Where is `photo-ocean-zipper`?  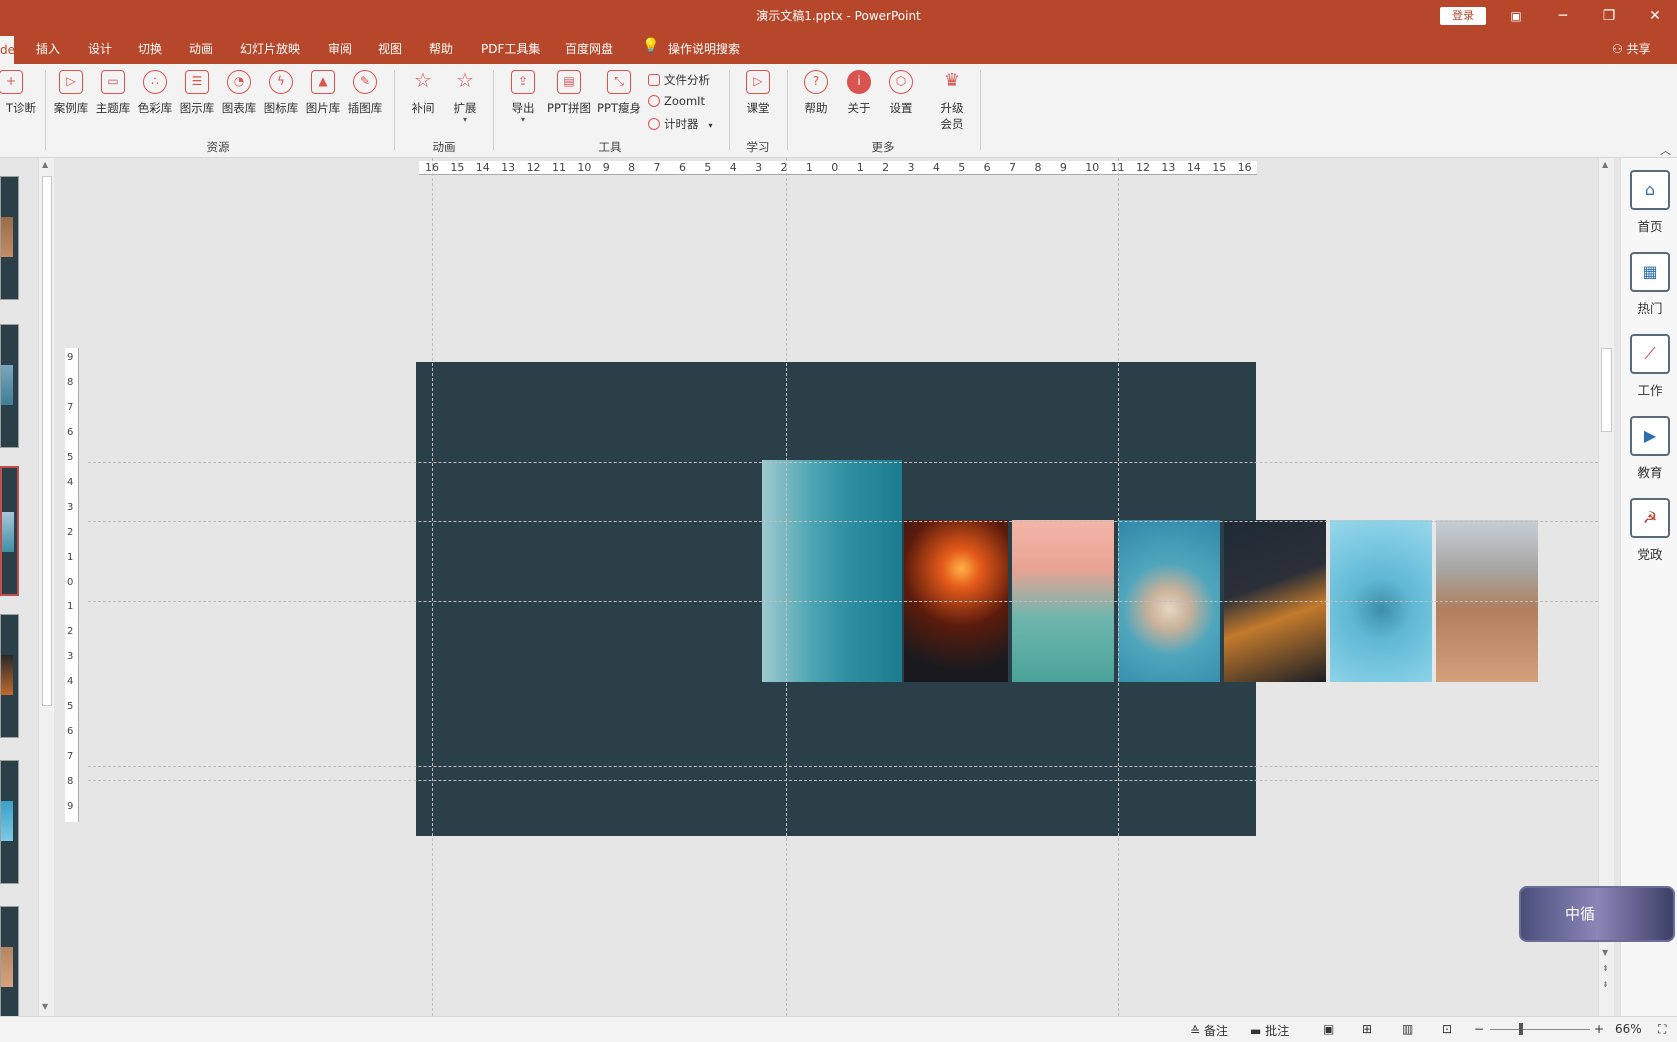 photo-ocean-zipper is located at coordinates (832, 571).